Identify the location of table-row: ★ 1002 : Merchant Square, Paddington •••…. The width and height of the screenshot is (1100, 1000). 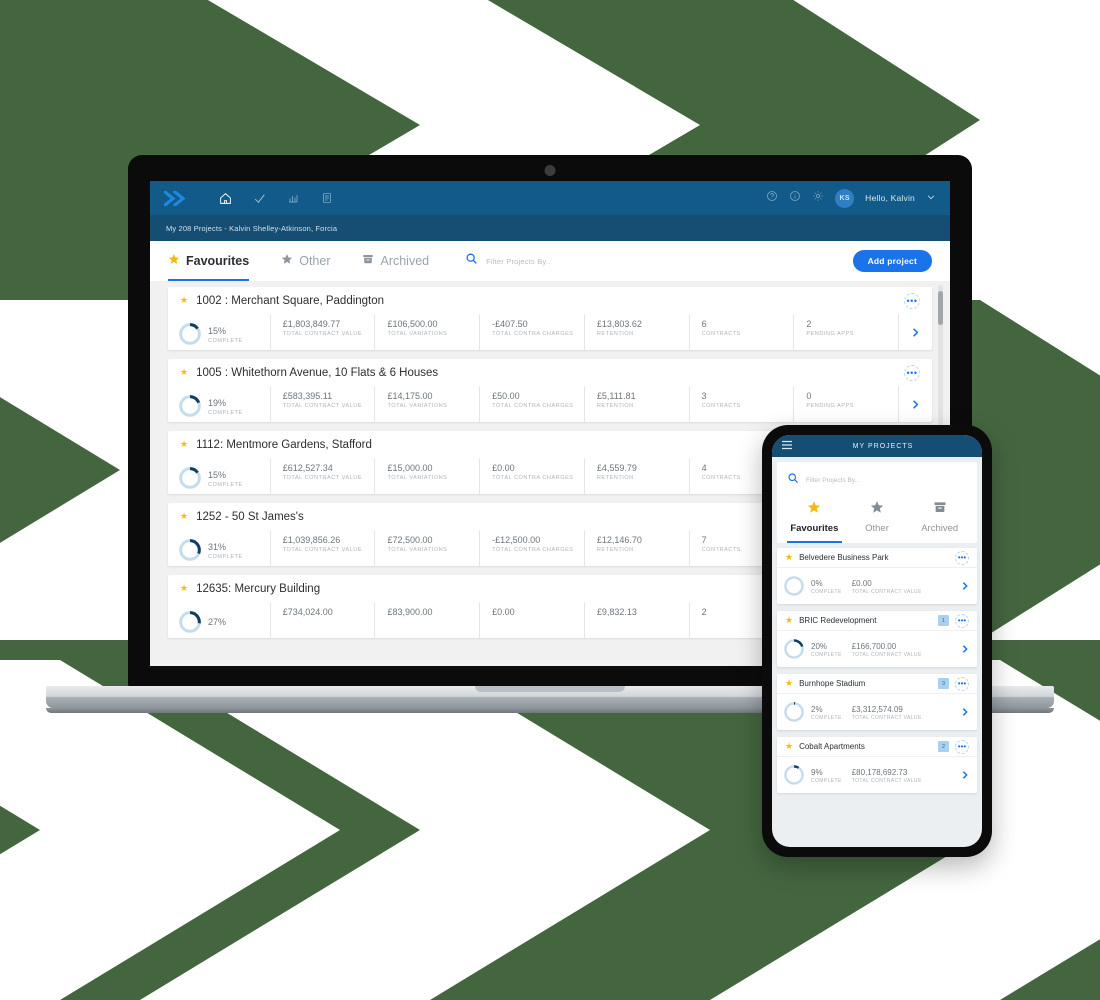
(550, 318).